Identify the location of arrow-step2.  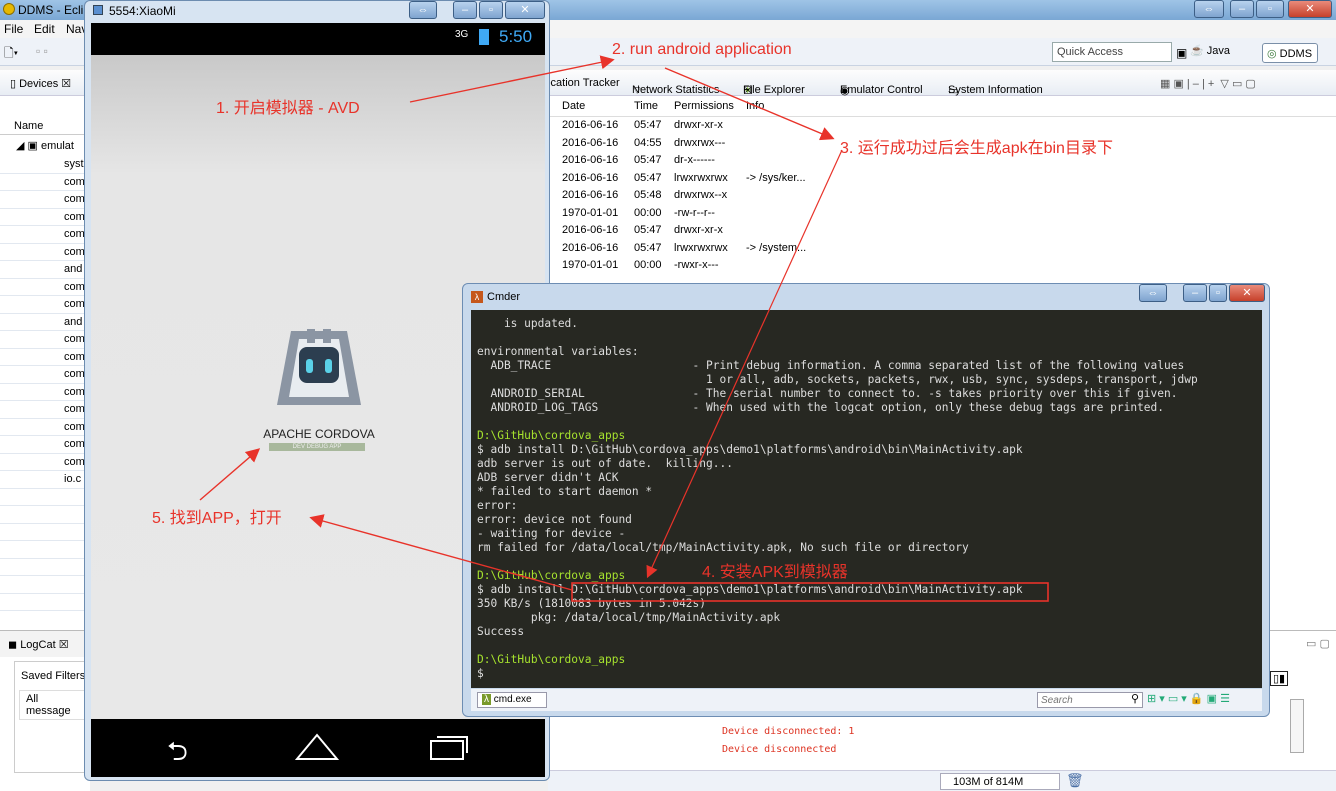
(749, 104).